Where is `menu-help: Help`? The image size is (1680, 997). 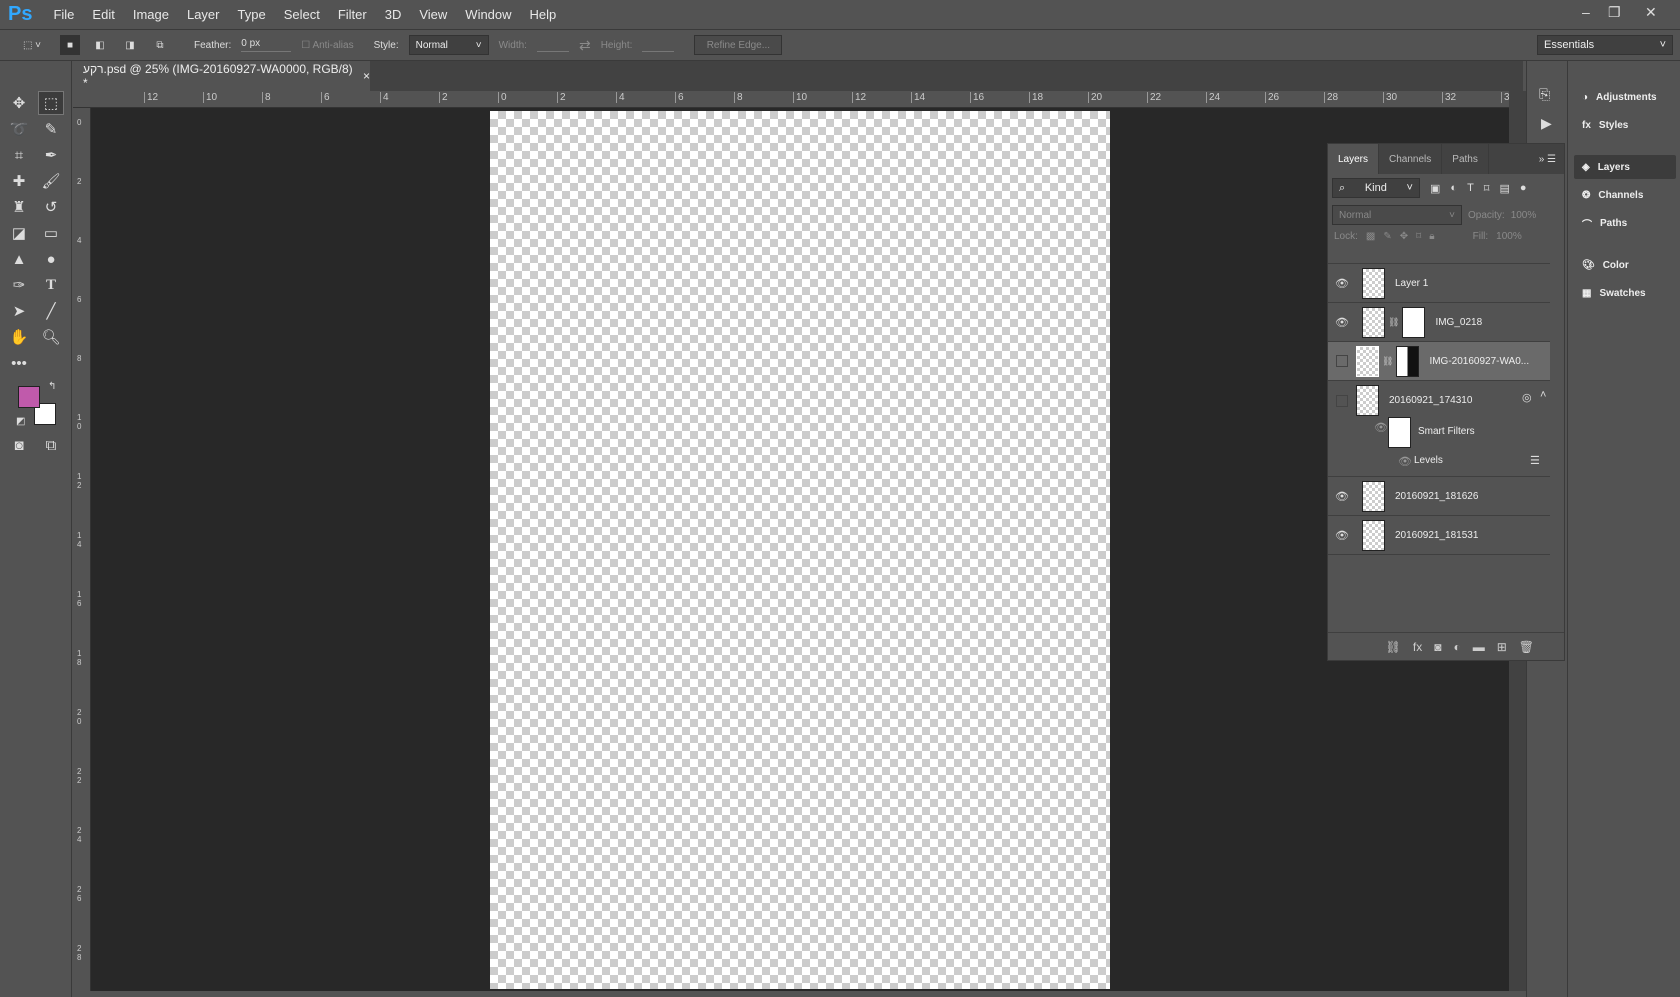 menu-help: Help is located at coordinates (543, 14).